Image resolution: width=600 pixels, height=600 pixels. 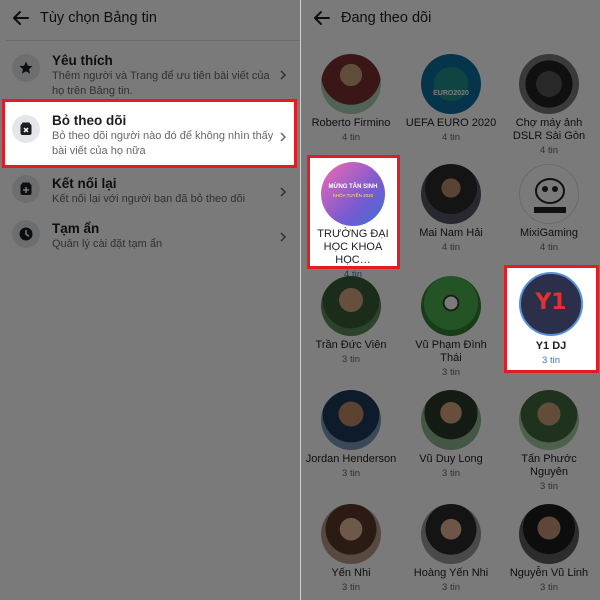 What do you see at coordinates (107, 244) in the screenshot?
I see `option-description: Quản lý cài đặt tạm ẩn` at bounding box center [107, 244].